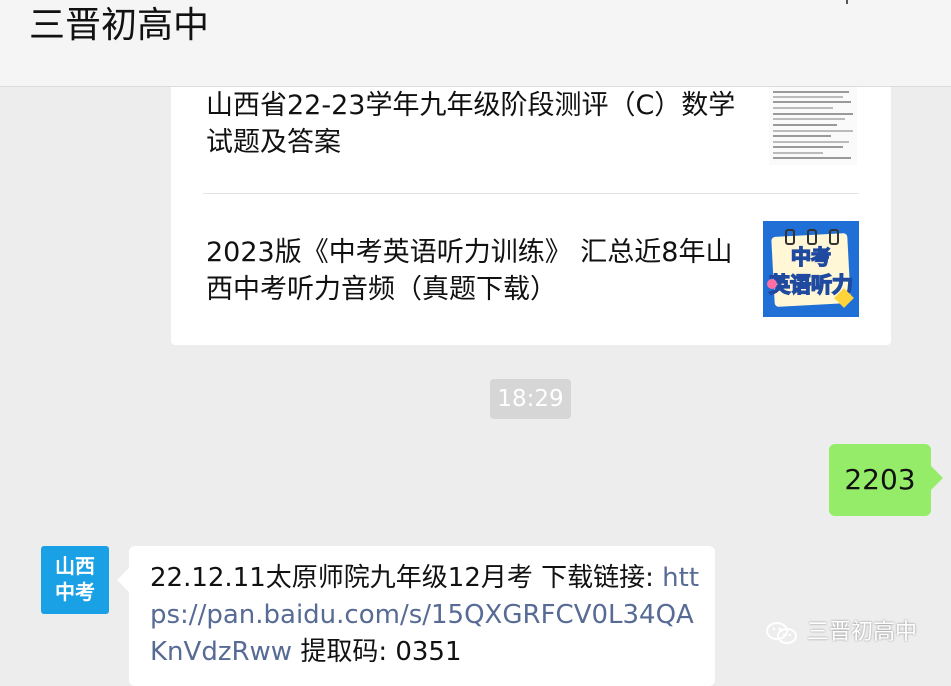  Describe the element at coordinates (813, 126) in the screenshot. I see `document-thumbnail-icon` at that location.